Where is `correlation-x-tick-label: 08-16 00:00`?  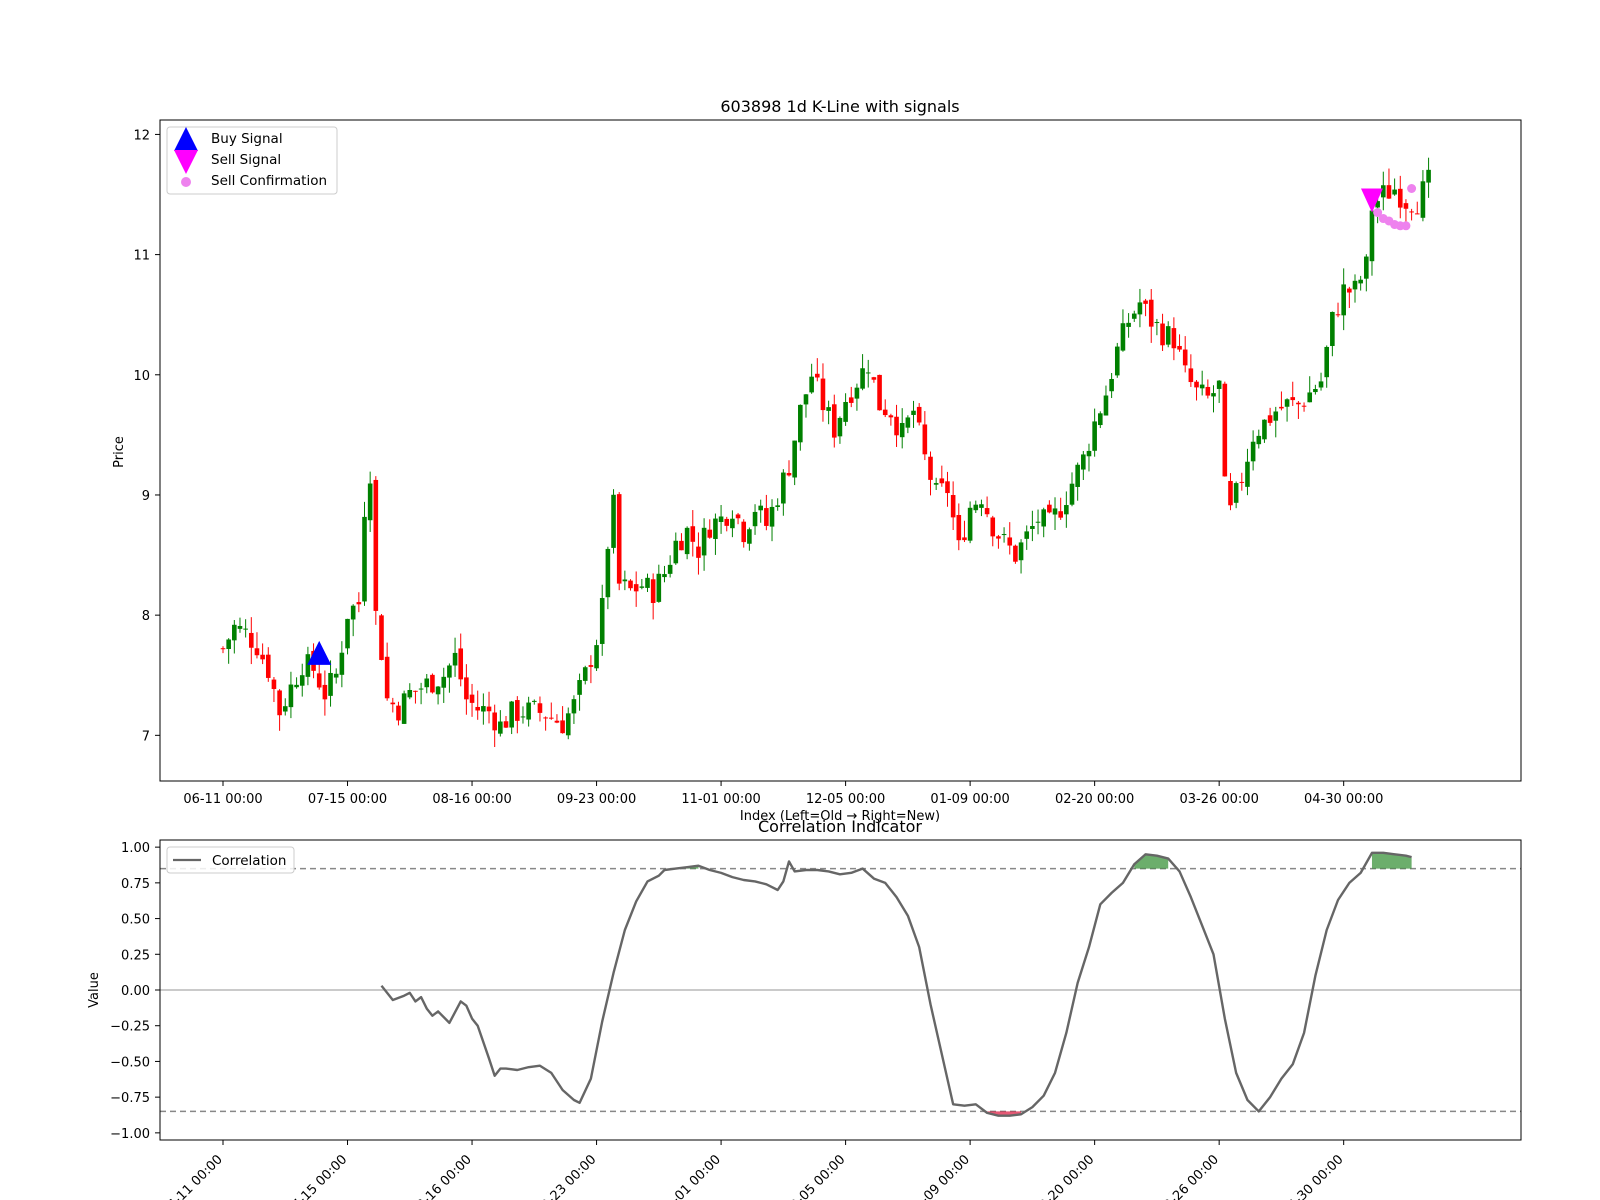 correlation-x-tick-label: 08-16 00:00 is located at coordinates (441, 1176).